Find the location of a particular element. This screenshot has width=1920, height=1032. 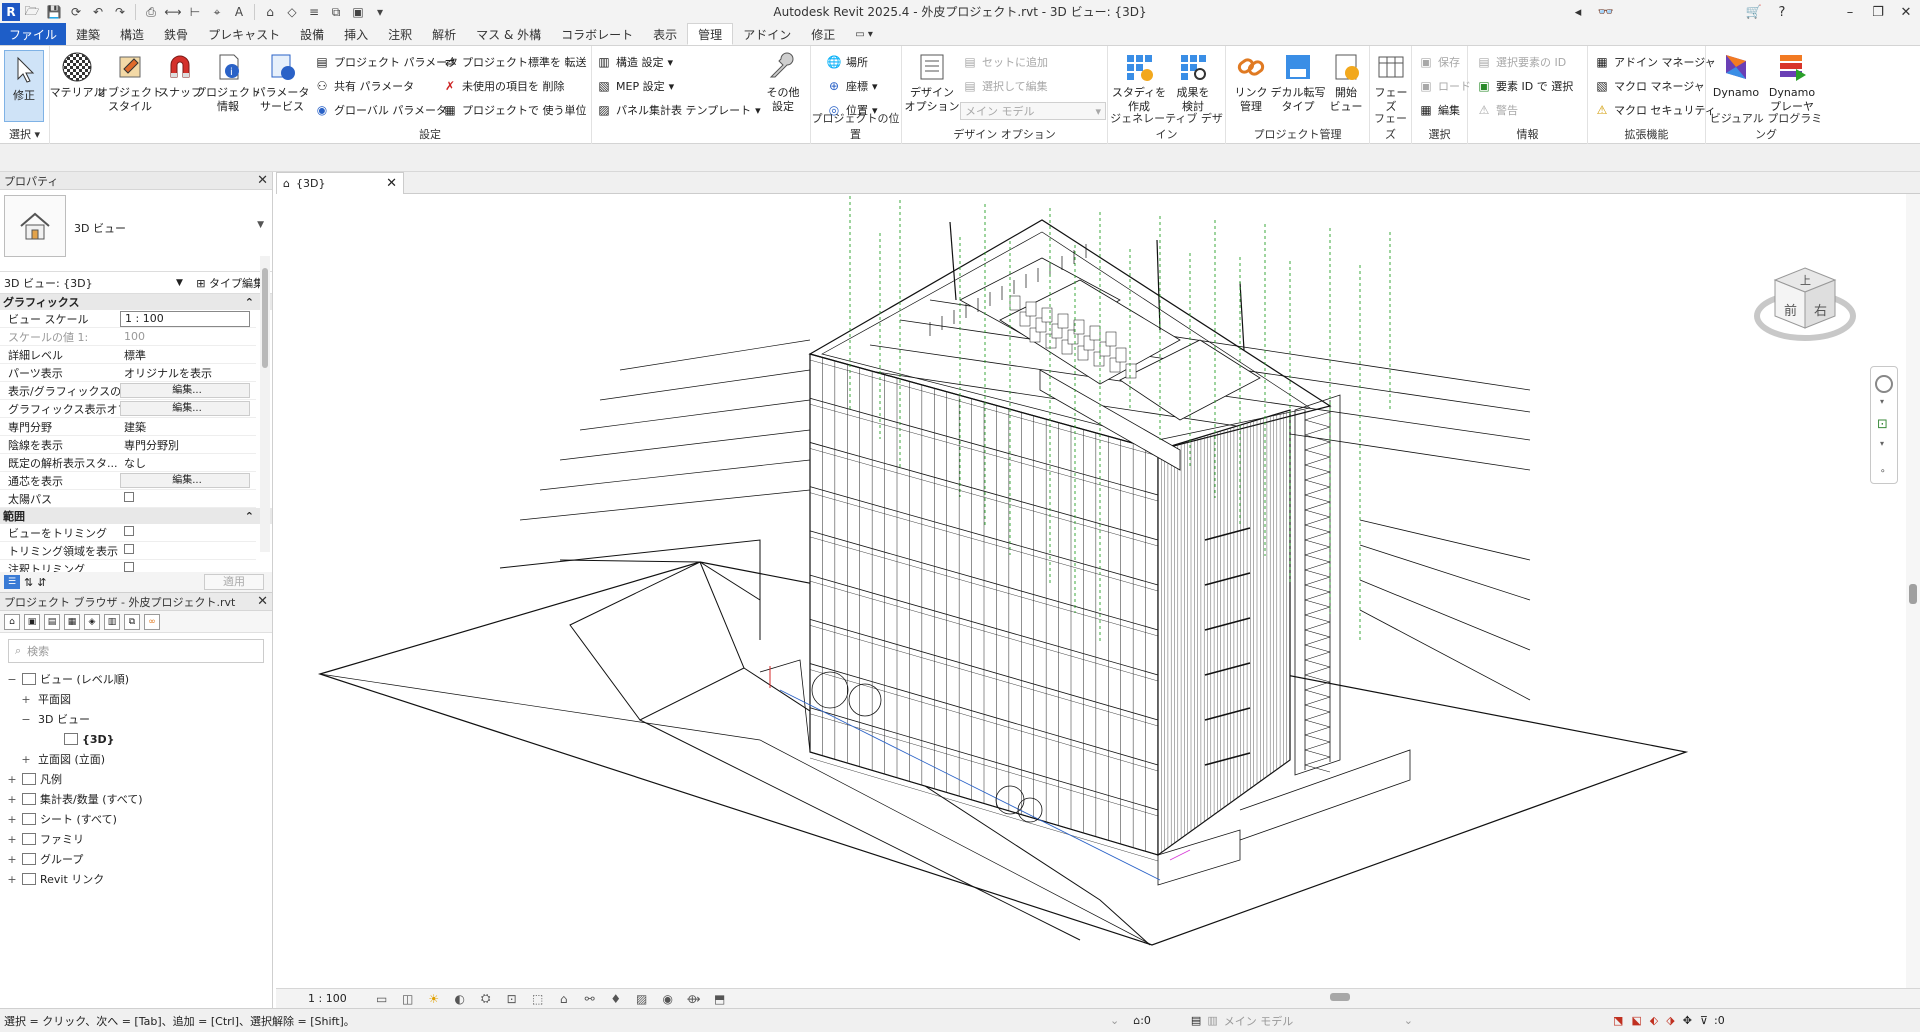

crop-view-icon: ⊡ is located at coordinates (512, 999).